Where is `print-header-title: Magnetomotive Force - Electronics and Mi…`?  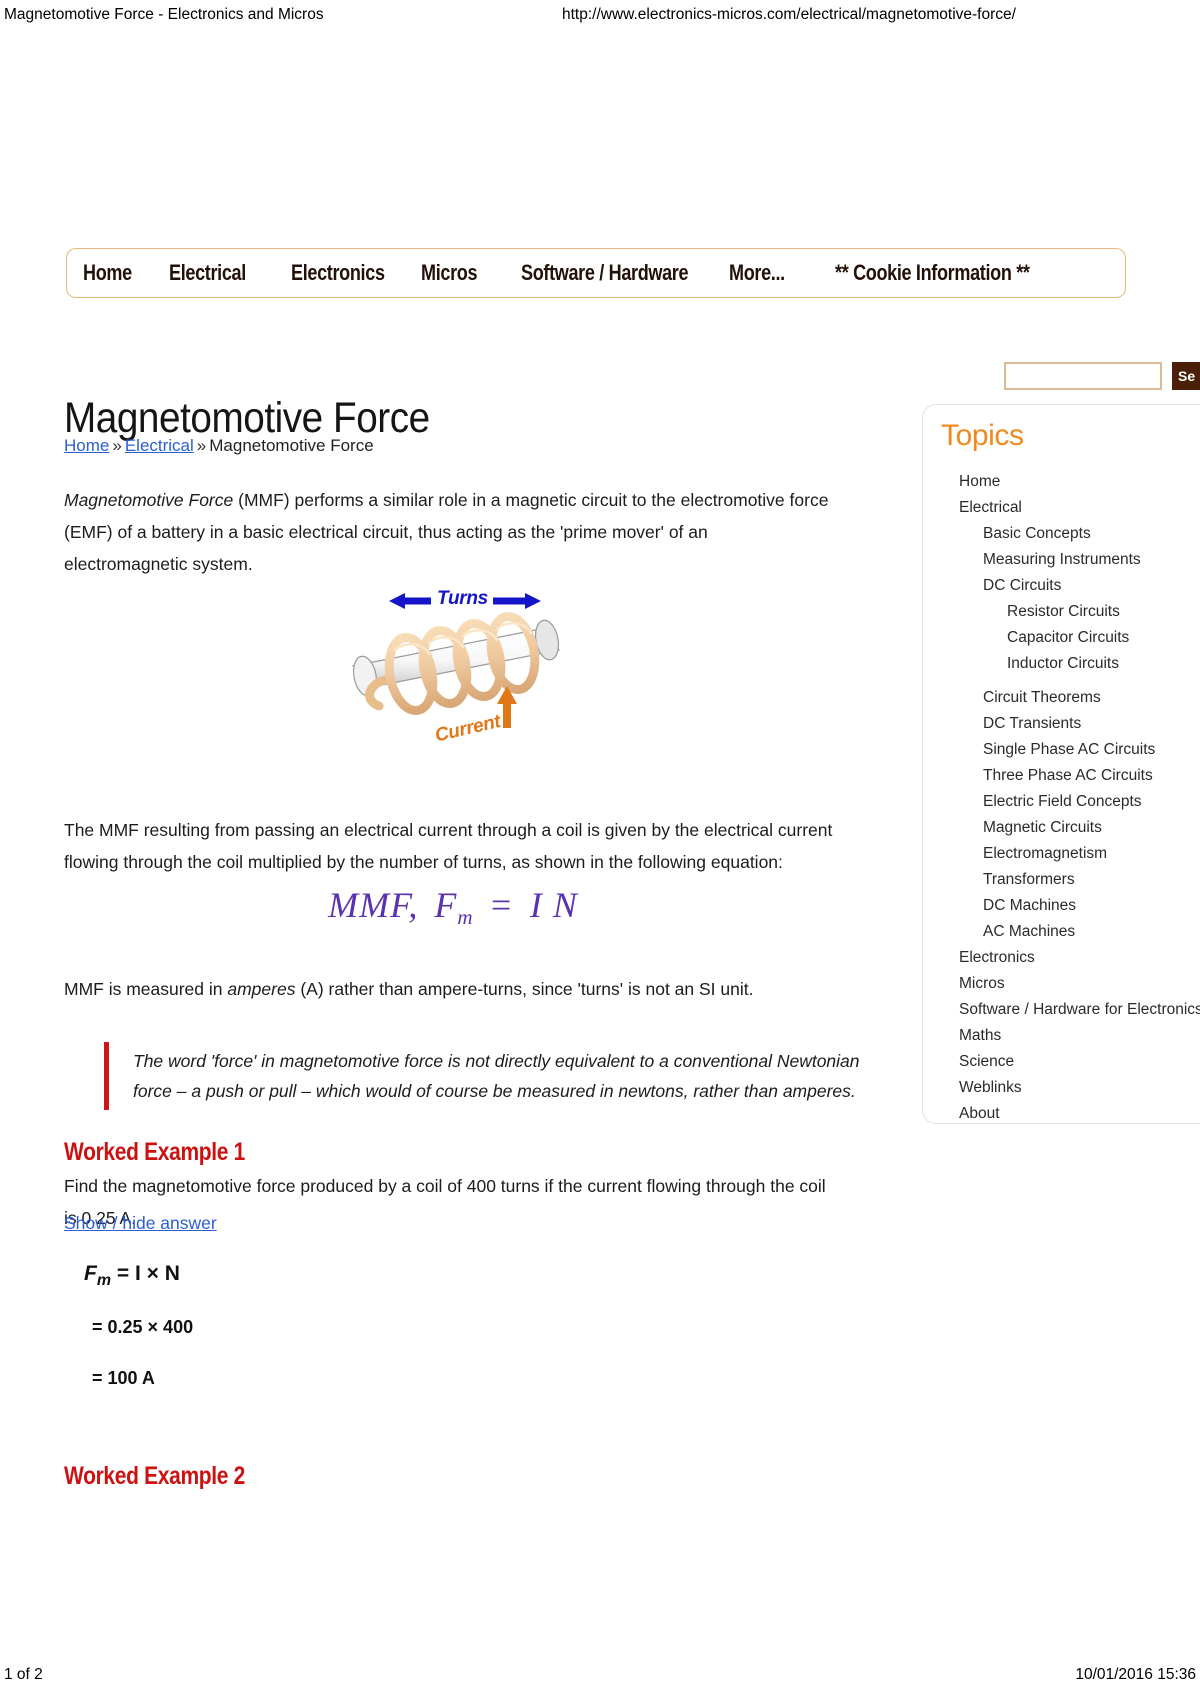
print-header-title: Magnetomotive Force - Electronics and Mi… is located at coordinates (164, 14).